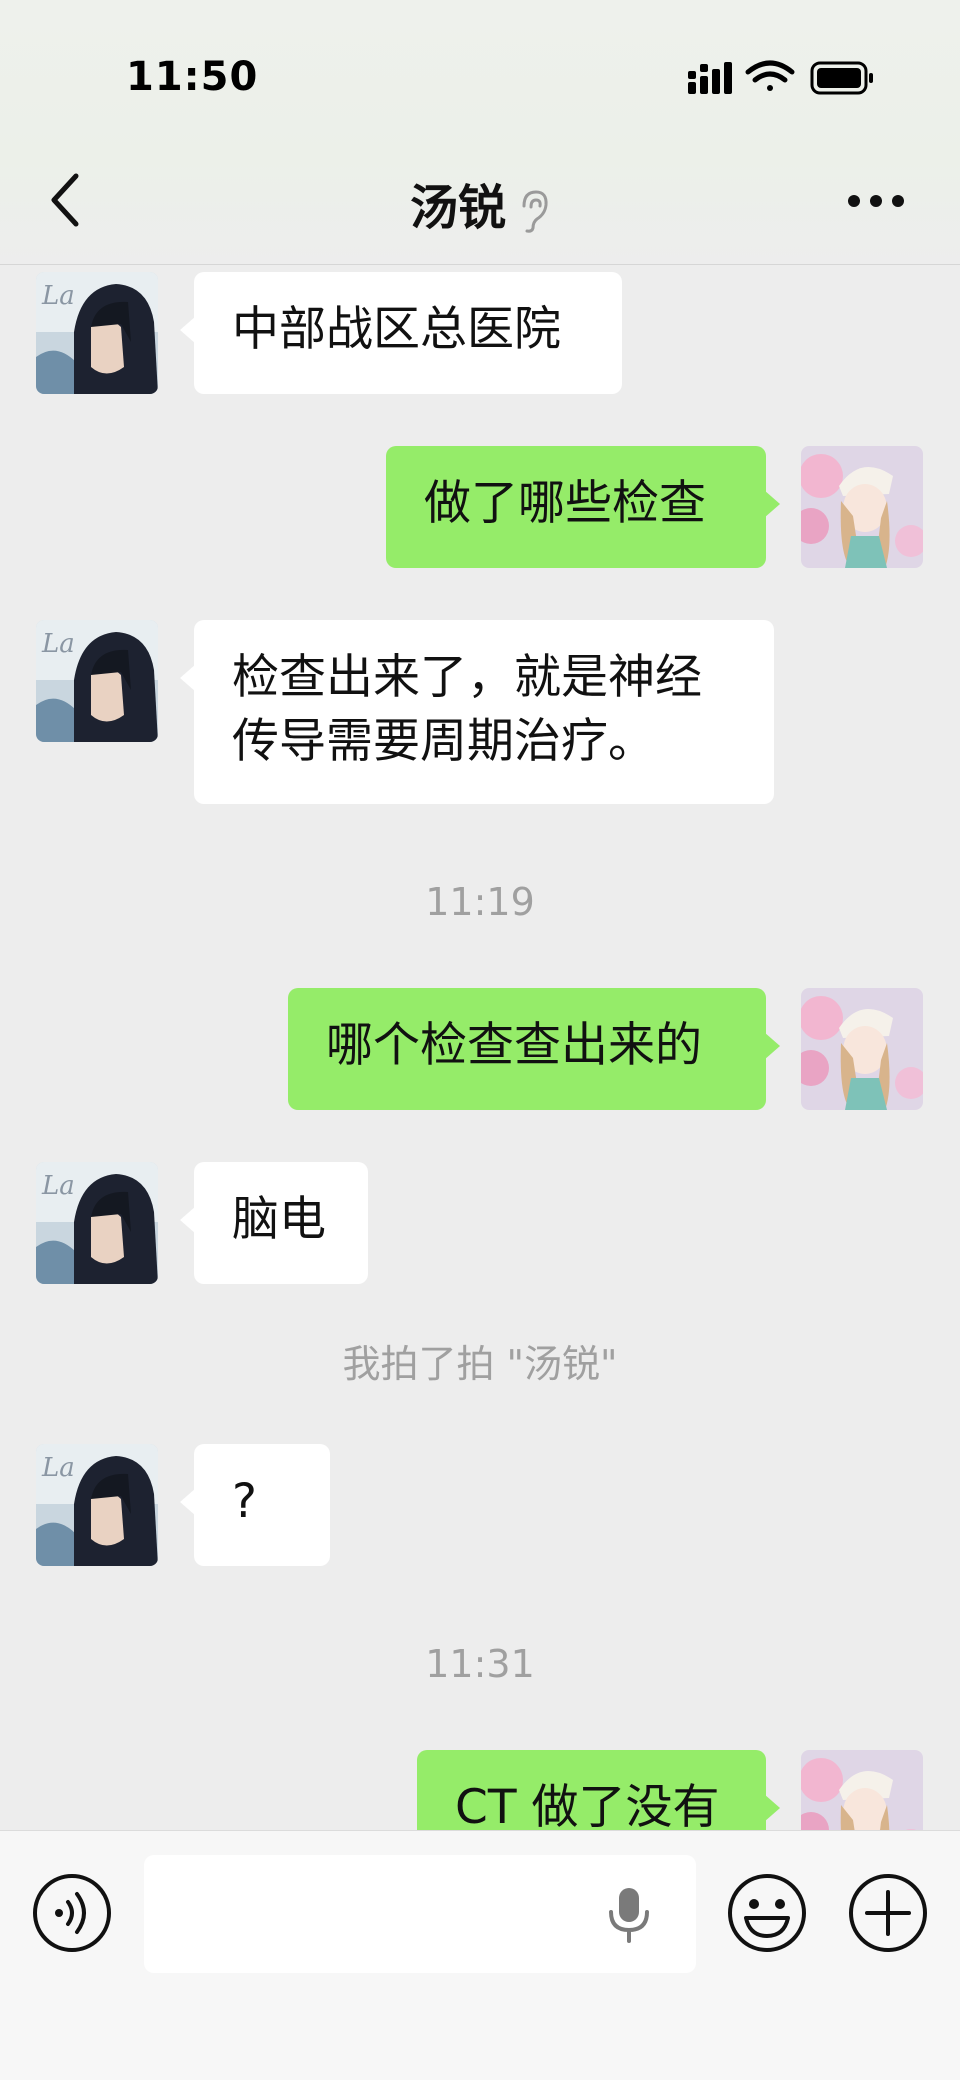 The width and height of the screenshot is (960, 2080). What do you see at coordinates (480, 1364) in the screenshot?
I see `pat-notice: 我拍了拍 "汤锐"` at bounding box center [480, 1364].